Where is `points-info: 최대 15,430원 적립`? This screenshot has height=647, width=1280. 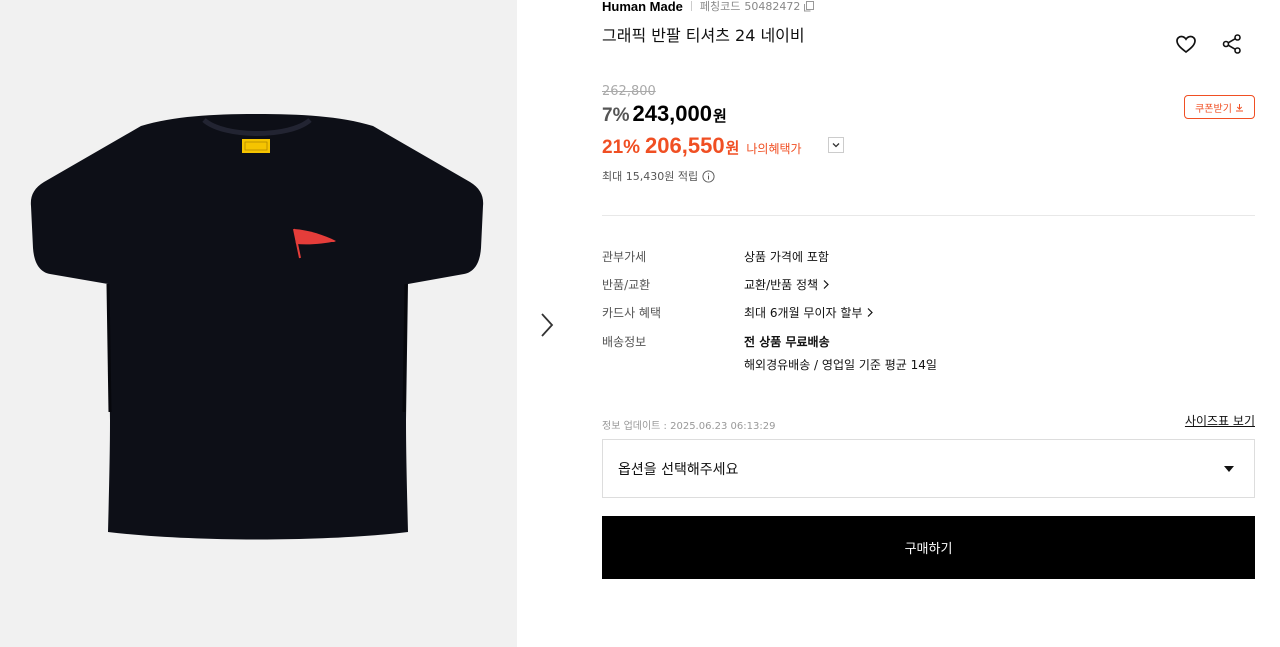
points-info: 최대 15,430원 적립 is located at coordinates (658, 176).